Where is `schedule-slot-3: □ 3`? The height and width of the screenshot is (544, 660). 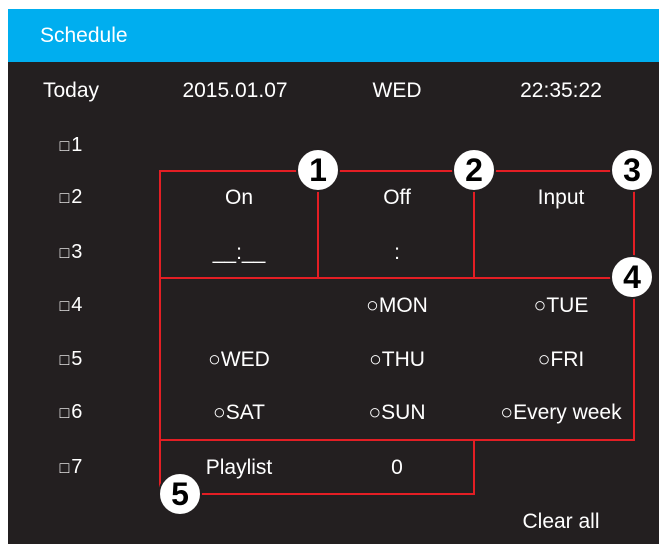
schedule-slot-3: □ 3 is located at coordinates (71, 253).